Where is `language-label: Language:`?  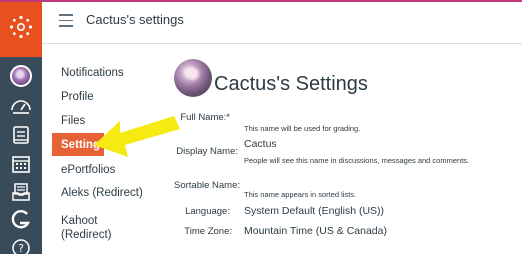 language-label: Language: is located at coordinates (207, 211).